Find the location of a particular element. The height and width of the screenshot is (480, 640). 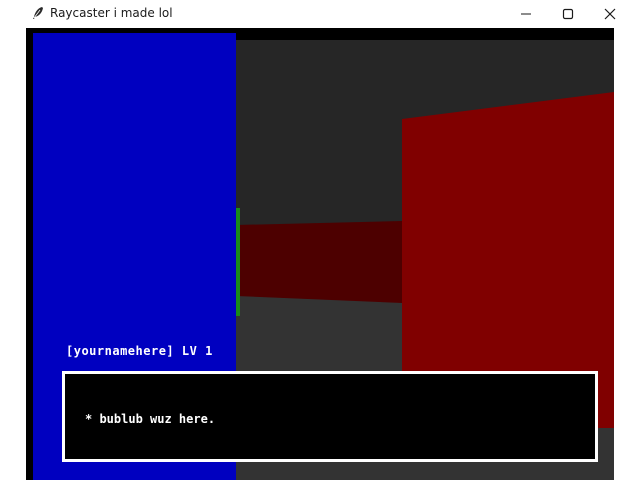

top-border is located at coordinates (320, 30).